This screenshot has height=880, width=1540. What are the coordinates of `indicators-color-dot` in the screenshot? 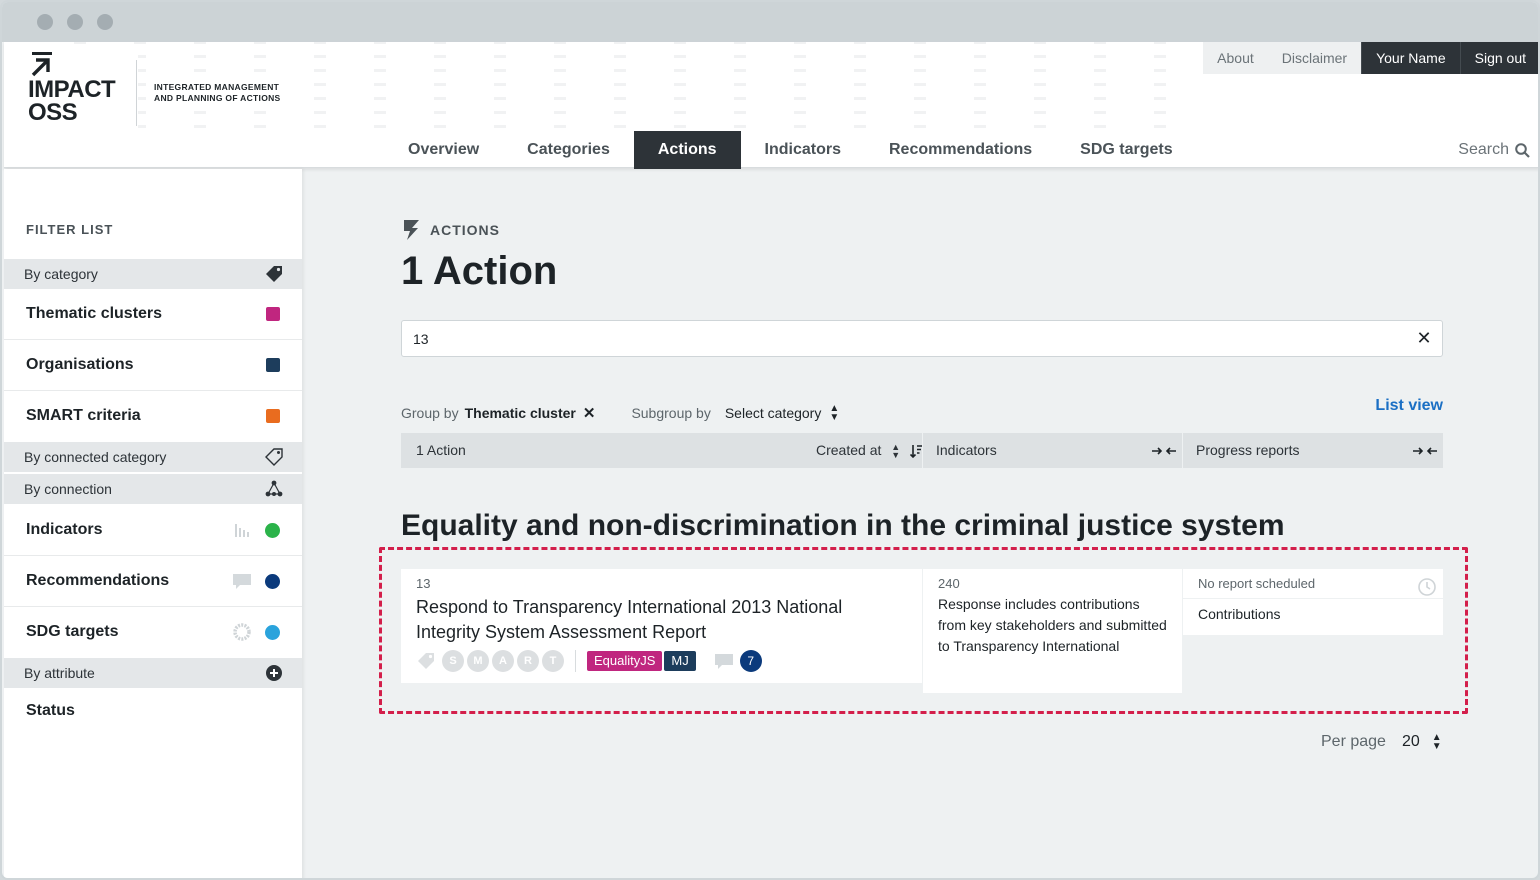 It's located at (272, 530).